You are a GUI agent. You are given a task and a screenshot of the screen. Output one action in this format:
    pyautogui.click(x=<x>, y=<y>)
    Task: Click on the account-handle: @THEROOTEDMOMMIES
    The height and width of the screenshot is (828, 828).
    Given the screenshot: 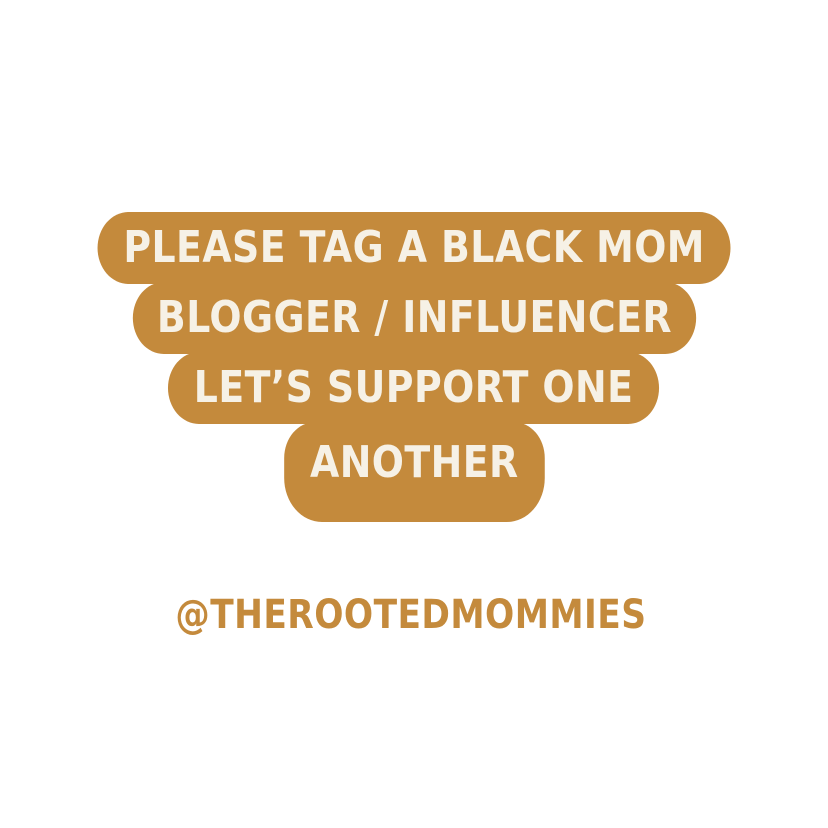 What is the action you would take?
    pyautogui.click(x=411, y=615)
    